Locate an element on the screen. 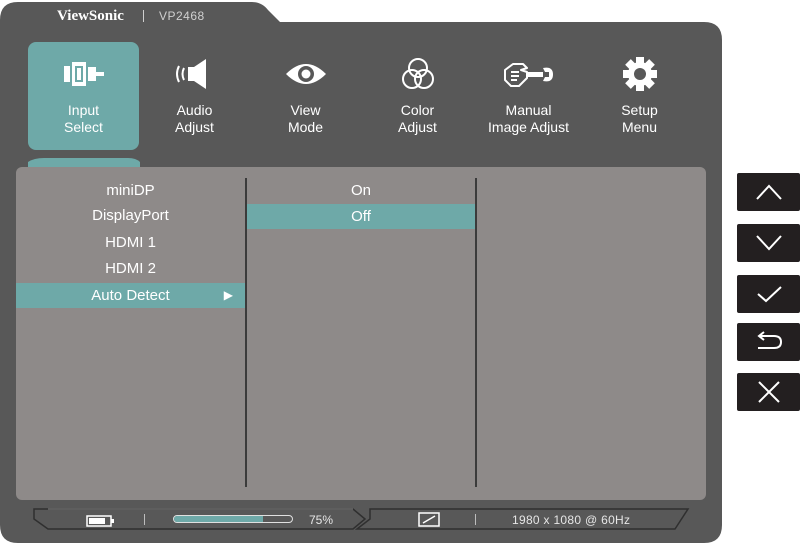 This screenshot has height=544, width=800. input-source-displayport: DisplayPort is located at coordinates (130, 216).